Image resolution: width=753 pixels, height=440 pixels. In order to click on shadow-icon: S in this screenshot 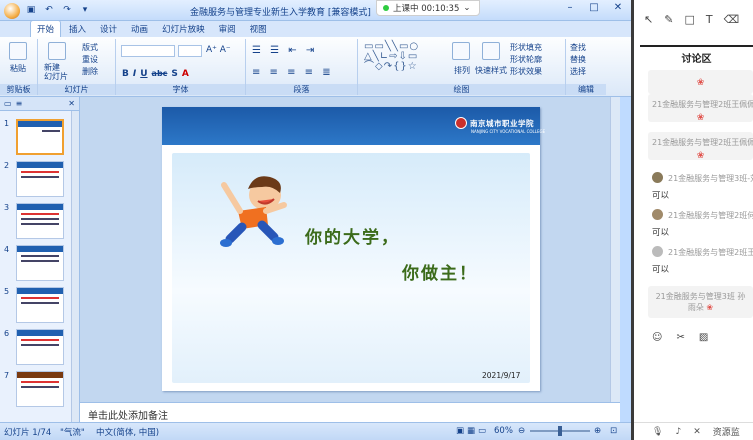, I will do `click(174, 74)`.